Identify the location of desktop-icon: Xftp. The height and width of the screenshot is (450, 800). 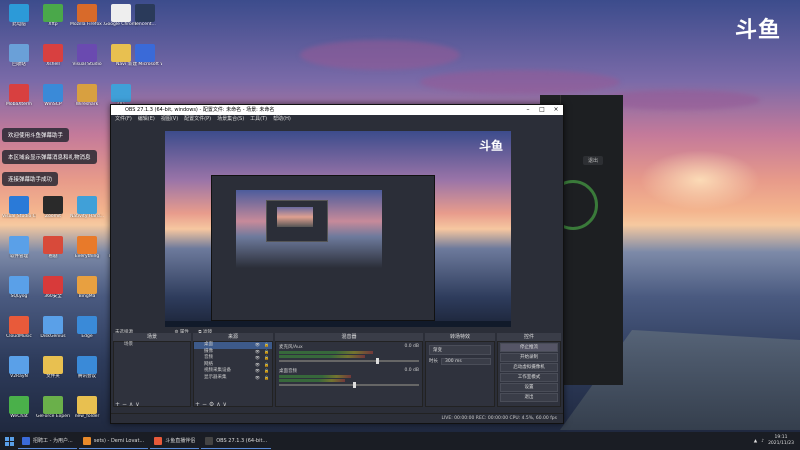
(53, 16).